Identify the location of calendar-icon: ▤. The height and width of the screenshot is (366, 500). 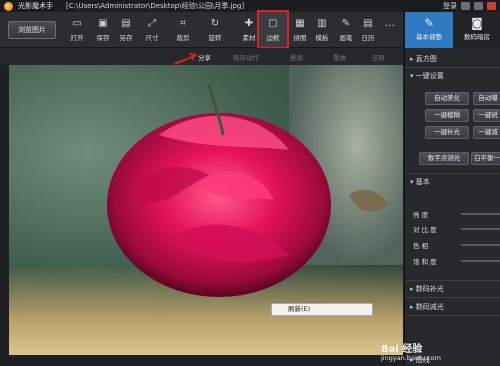
(368, 23).